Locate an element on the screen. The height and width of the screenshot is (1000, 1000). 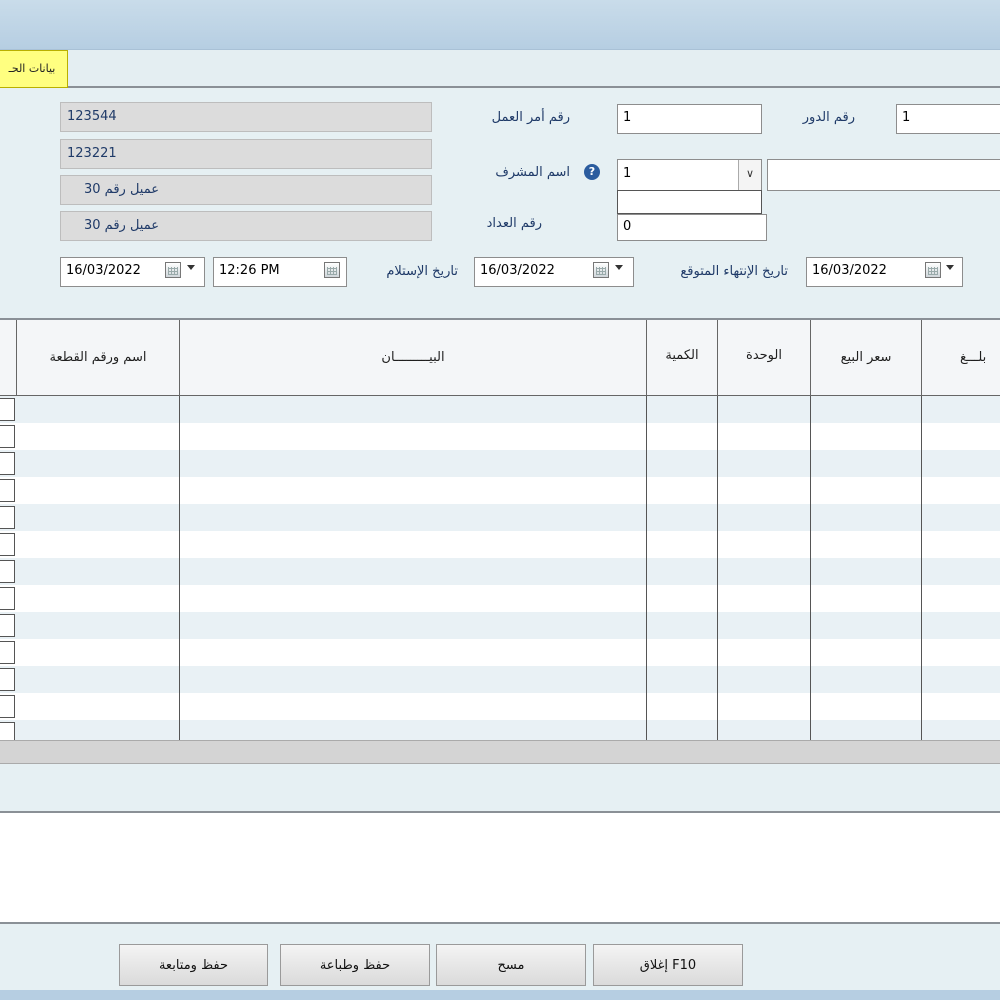
turn-number-label: رقم الدور is located at coordinates (828, 117).